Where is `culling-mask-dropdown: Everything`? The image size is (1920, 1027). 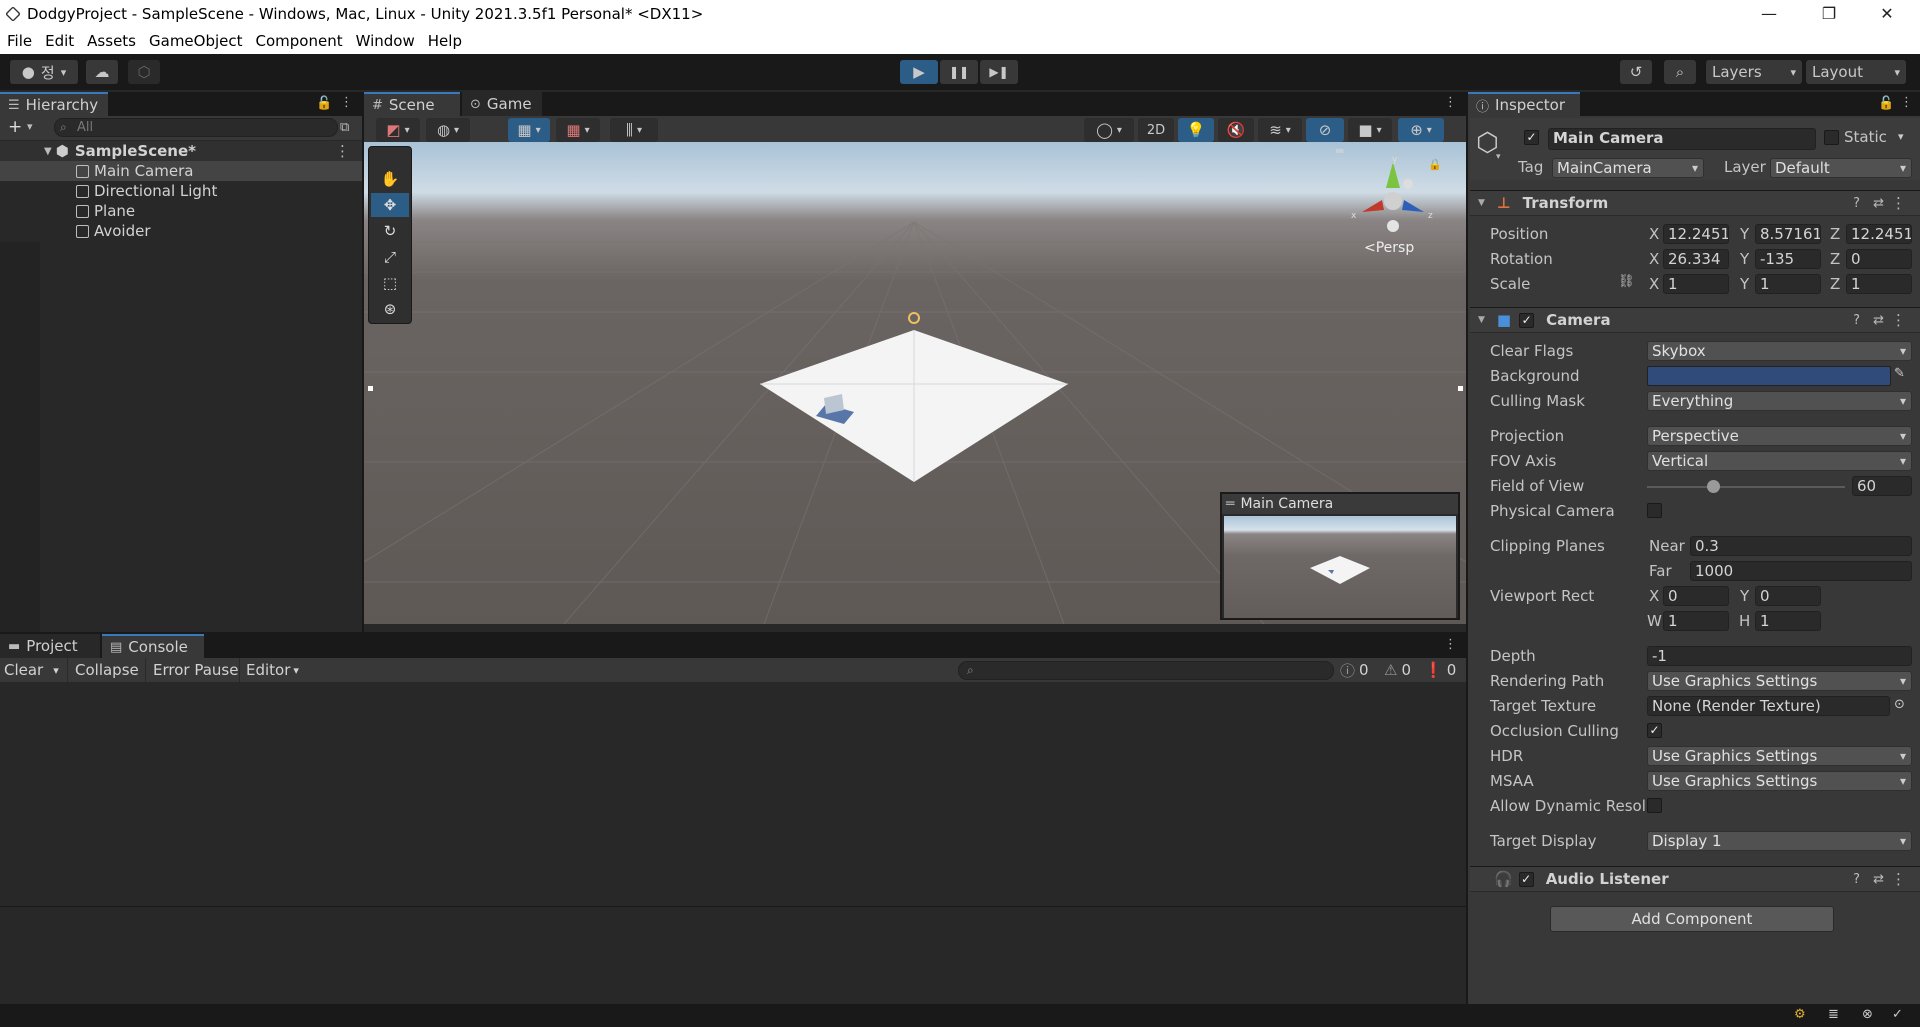 culling-mask-dropdown: Everything is located at coordinates (1779, 401).